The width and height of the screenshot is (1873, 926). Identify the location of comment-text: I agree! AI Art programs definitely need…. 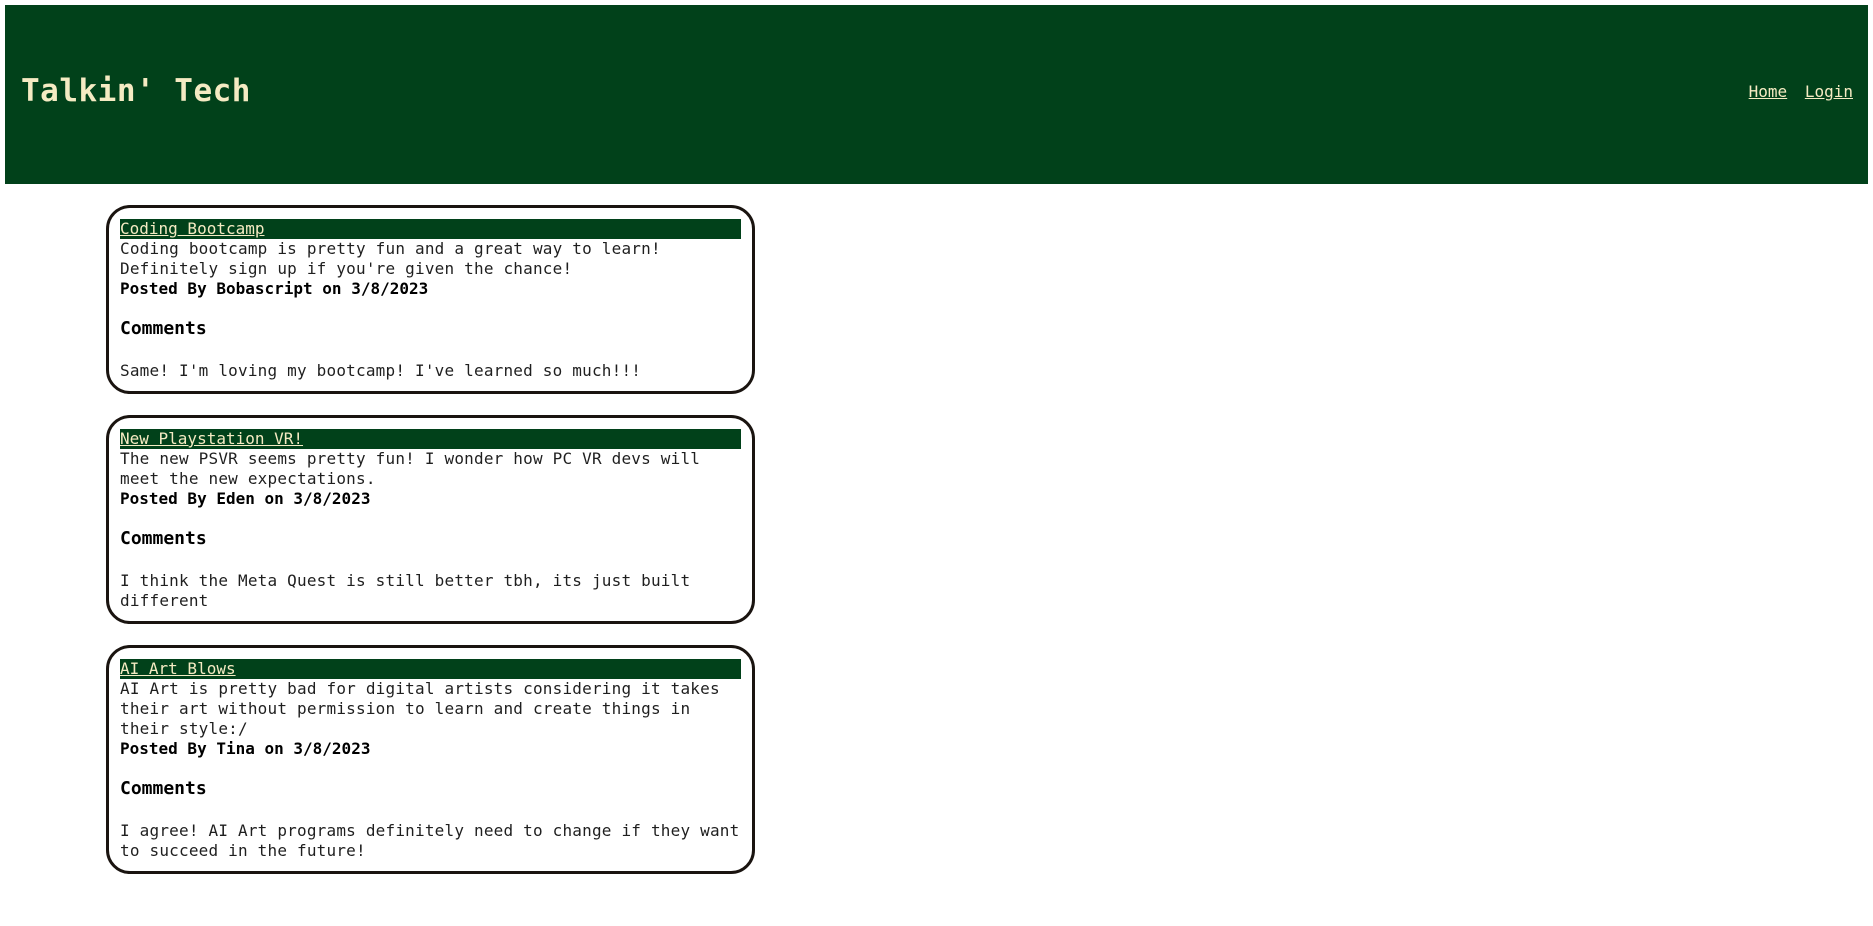
(430, 840).